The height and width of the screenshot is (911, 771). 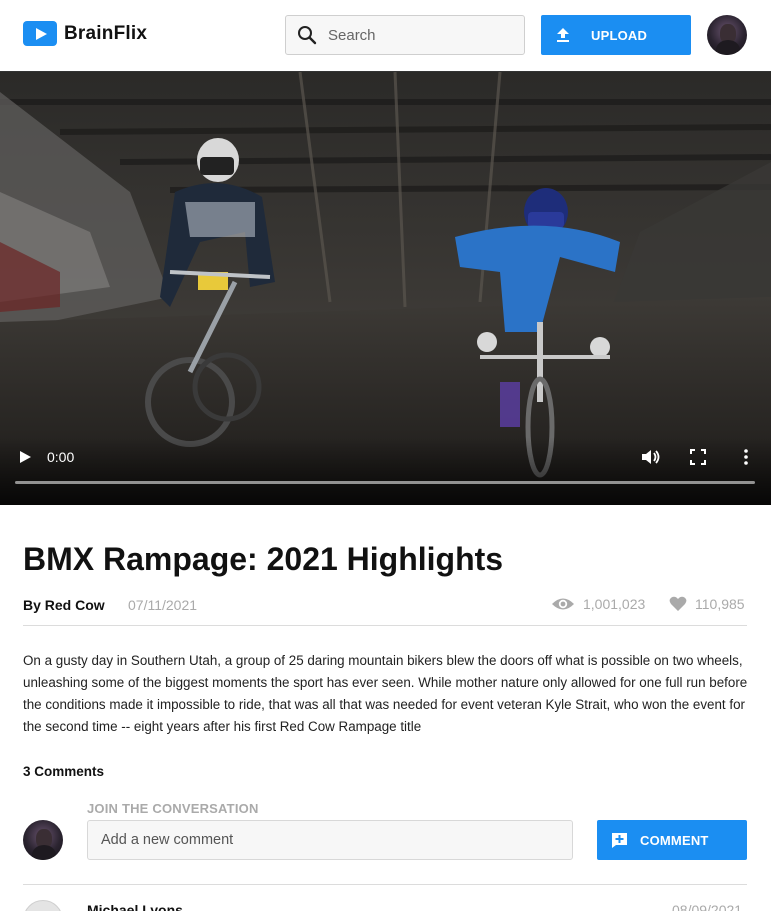 I want to click on volume-icon, so click(x=651, y=457).